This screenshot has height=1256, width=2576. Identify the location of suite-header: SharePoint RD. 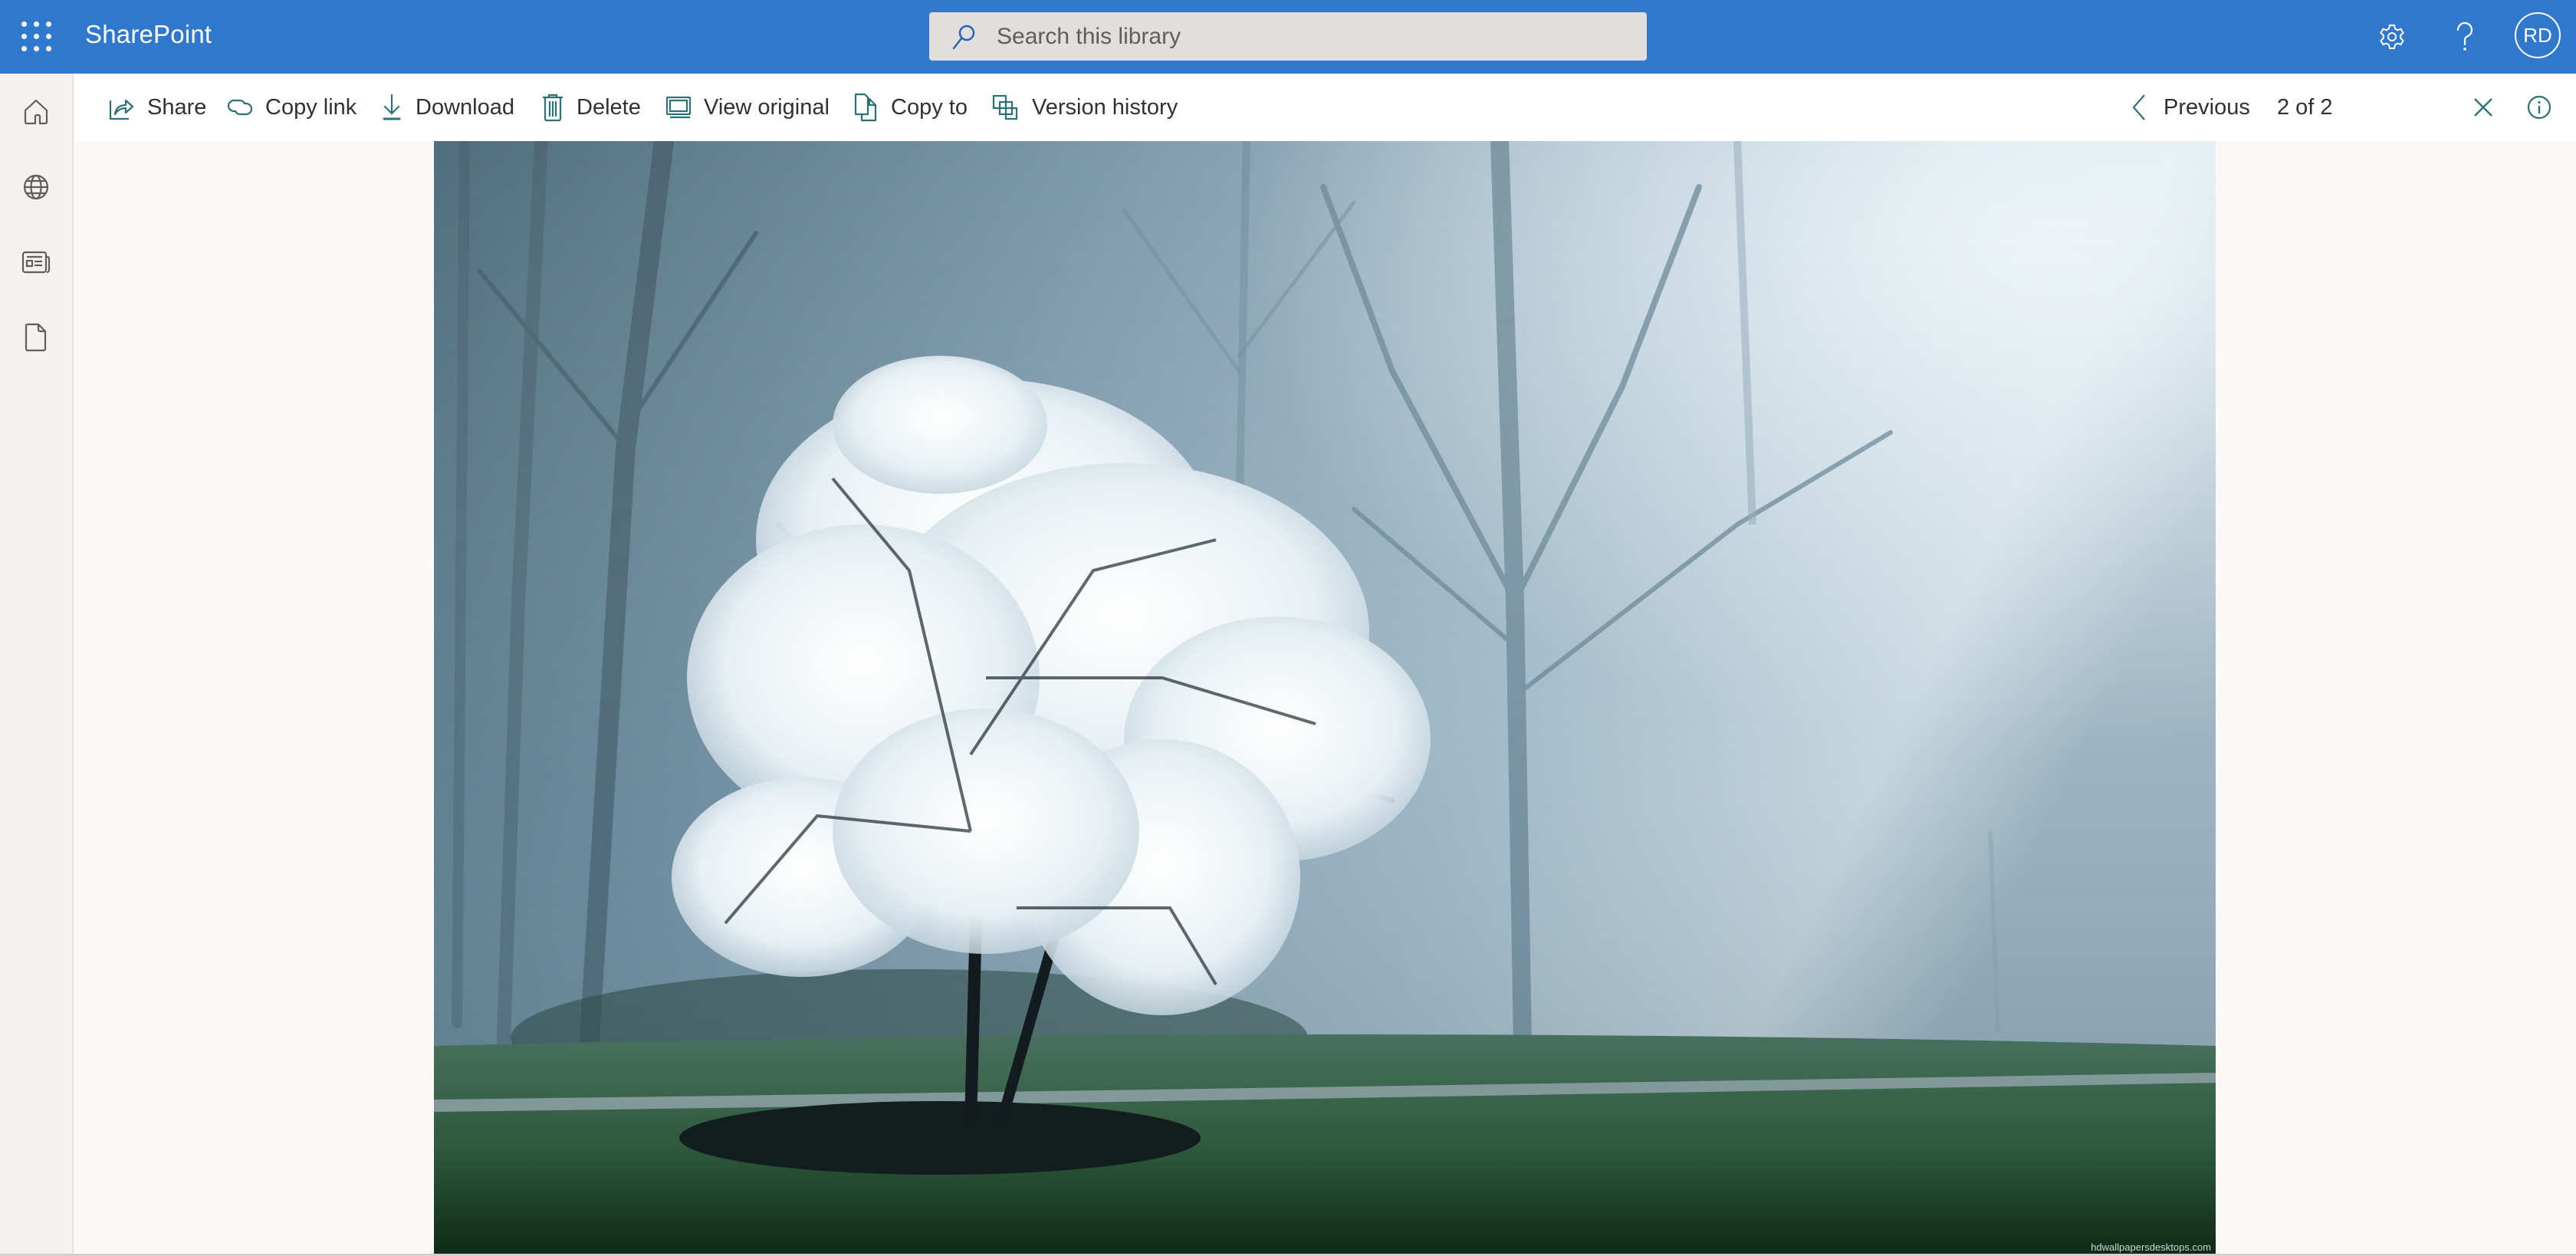
(1288, 37).